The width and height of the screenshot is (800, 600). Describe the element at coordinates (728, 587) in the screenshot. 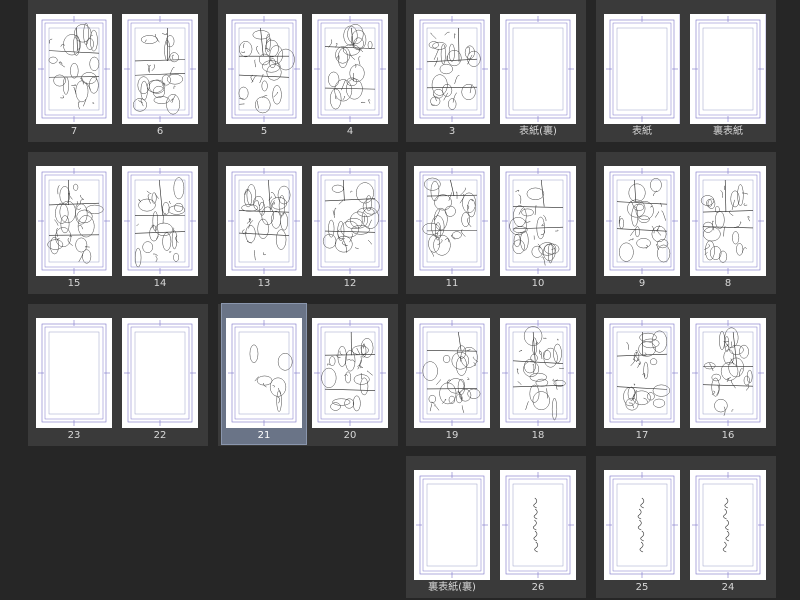

I see `page-number: 24` at that location.